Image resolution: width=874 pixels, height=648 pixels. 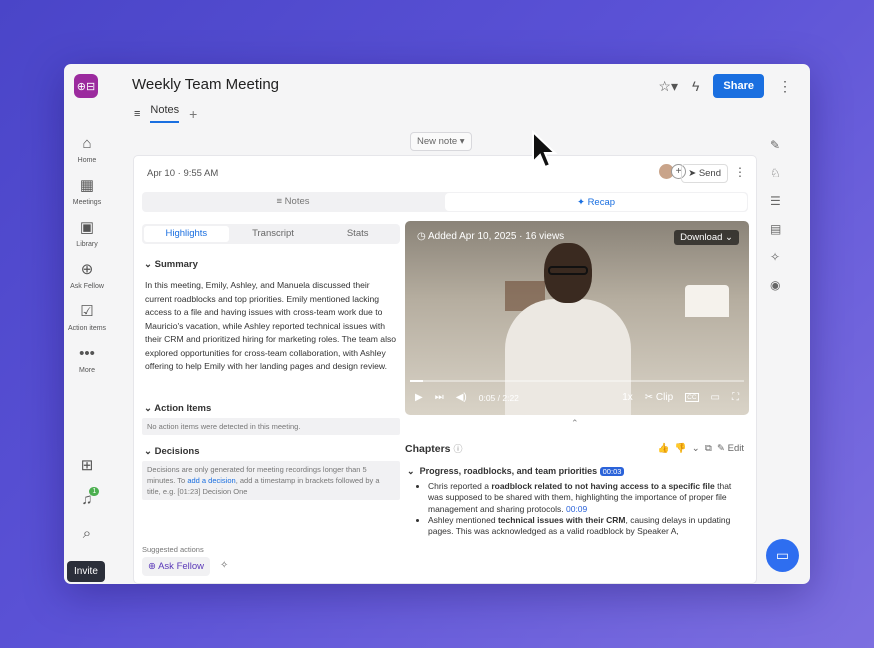 I want to click on mouse-cursor-icon, so click(x=545, y=149).